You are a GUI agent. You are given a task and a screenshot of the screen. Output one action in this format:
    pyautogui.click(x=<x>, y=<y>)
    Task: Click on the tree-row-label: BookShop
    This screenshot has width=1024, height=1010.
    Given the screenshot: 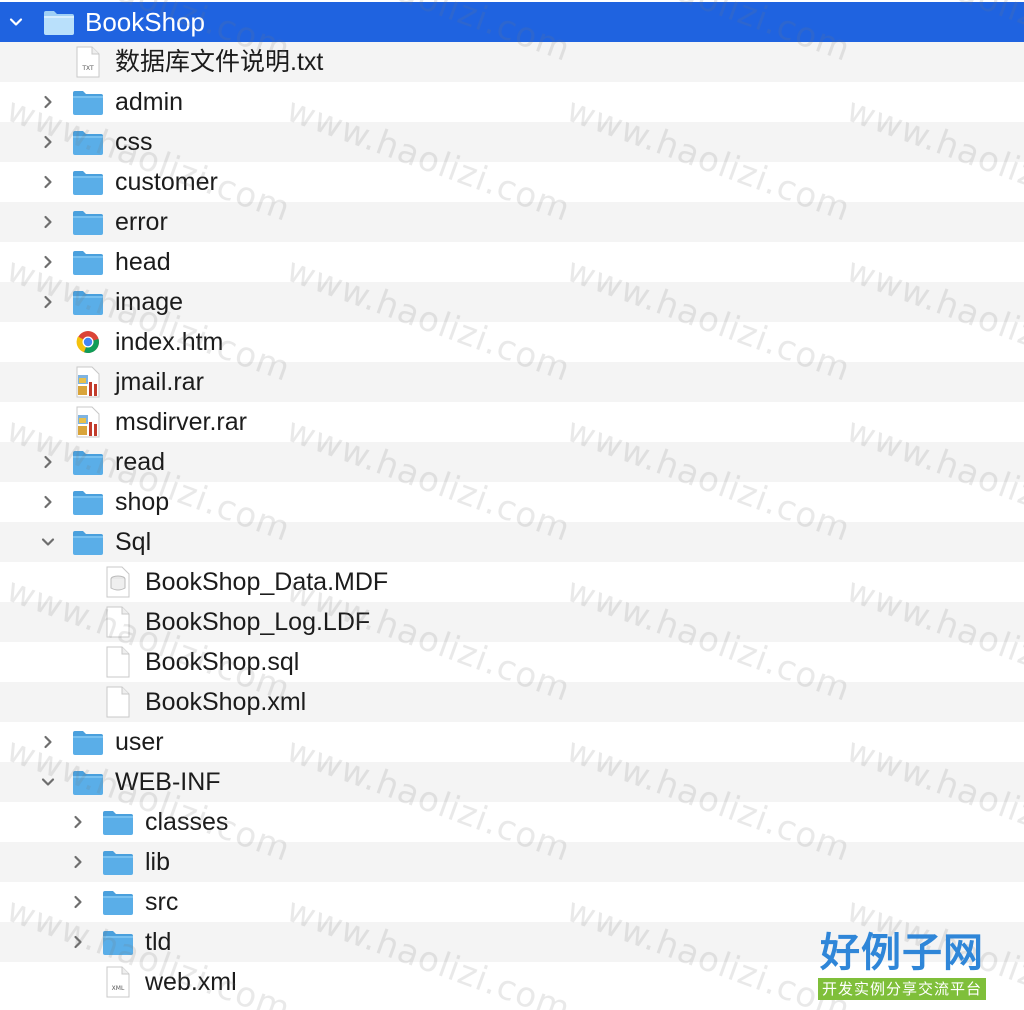 What is the action you would take?
    pyautogui.click(x=145, y=22)
    